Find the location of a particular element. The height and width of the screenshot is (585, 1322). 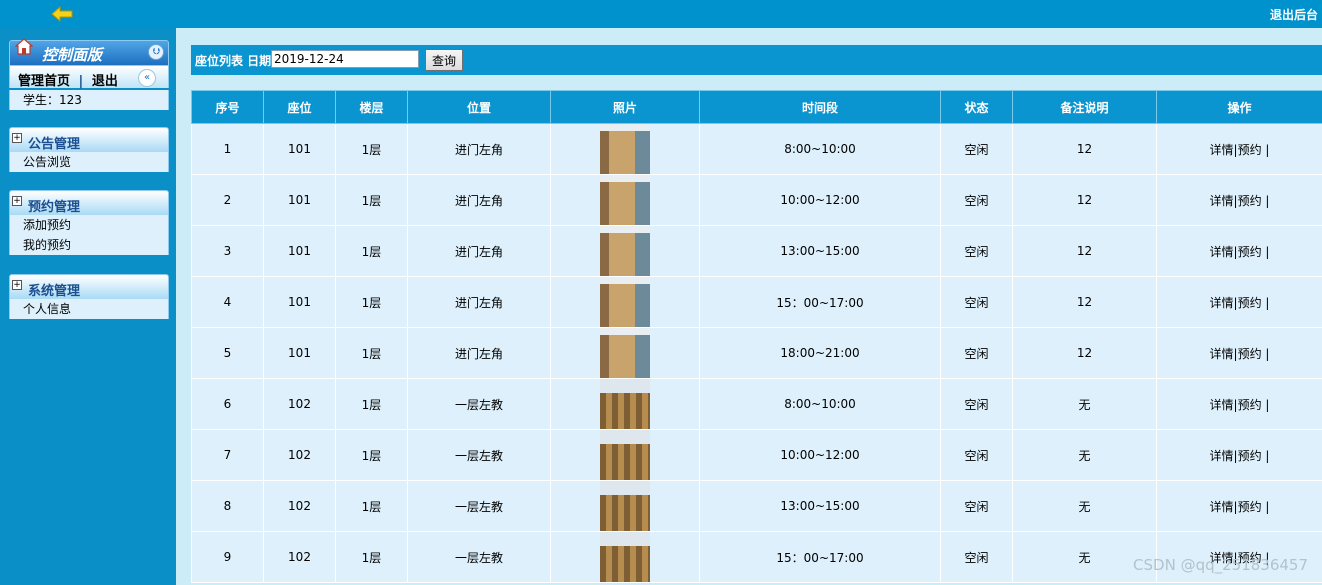

sidebar-item-personal-info: 个人信息 is located at coordinates (89, 309).